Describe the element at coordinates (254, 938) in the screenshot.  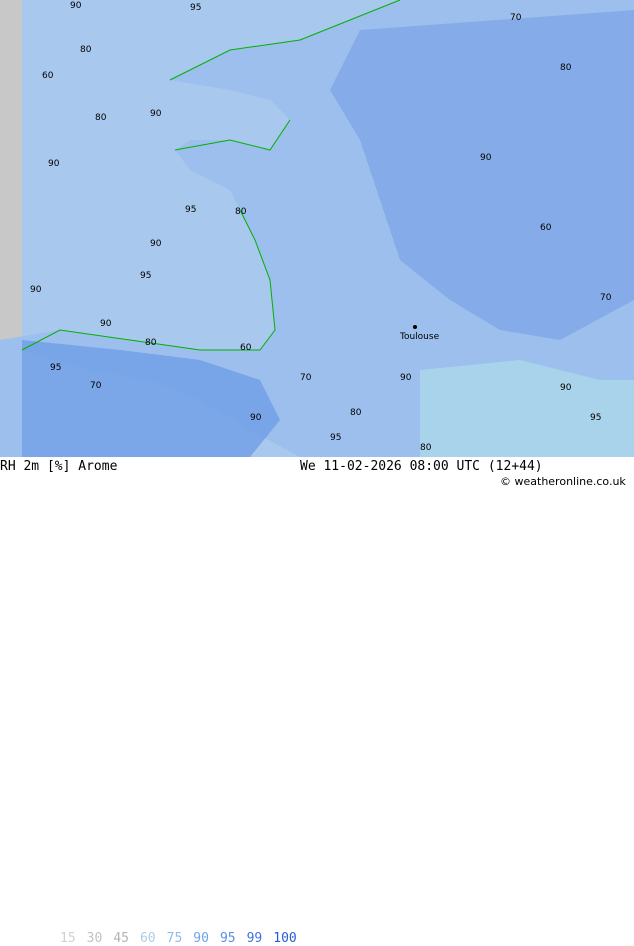
I see `legend-item: 99` at that location.